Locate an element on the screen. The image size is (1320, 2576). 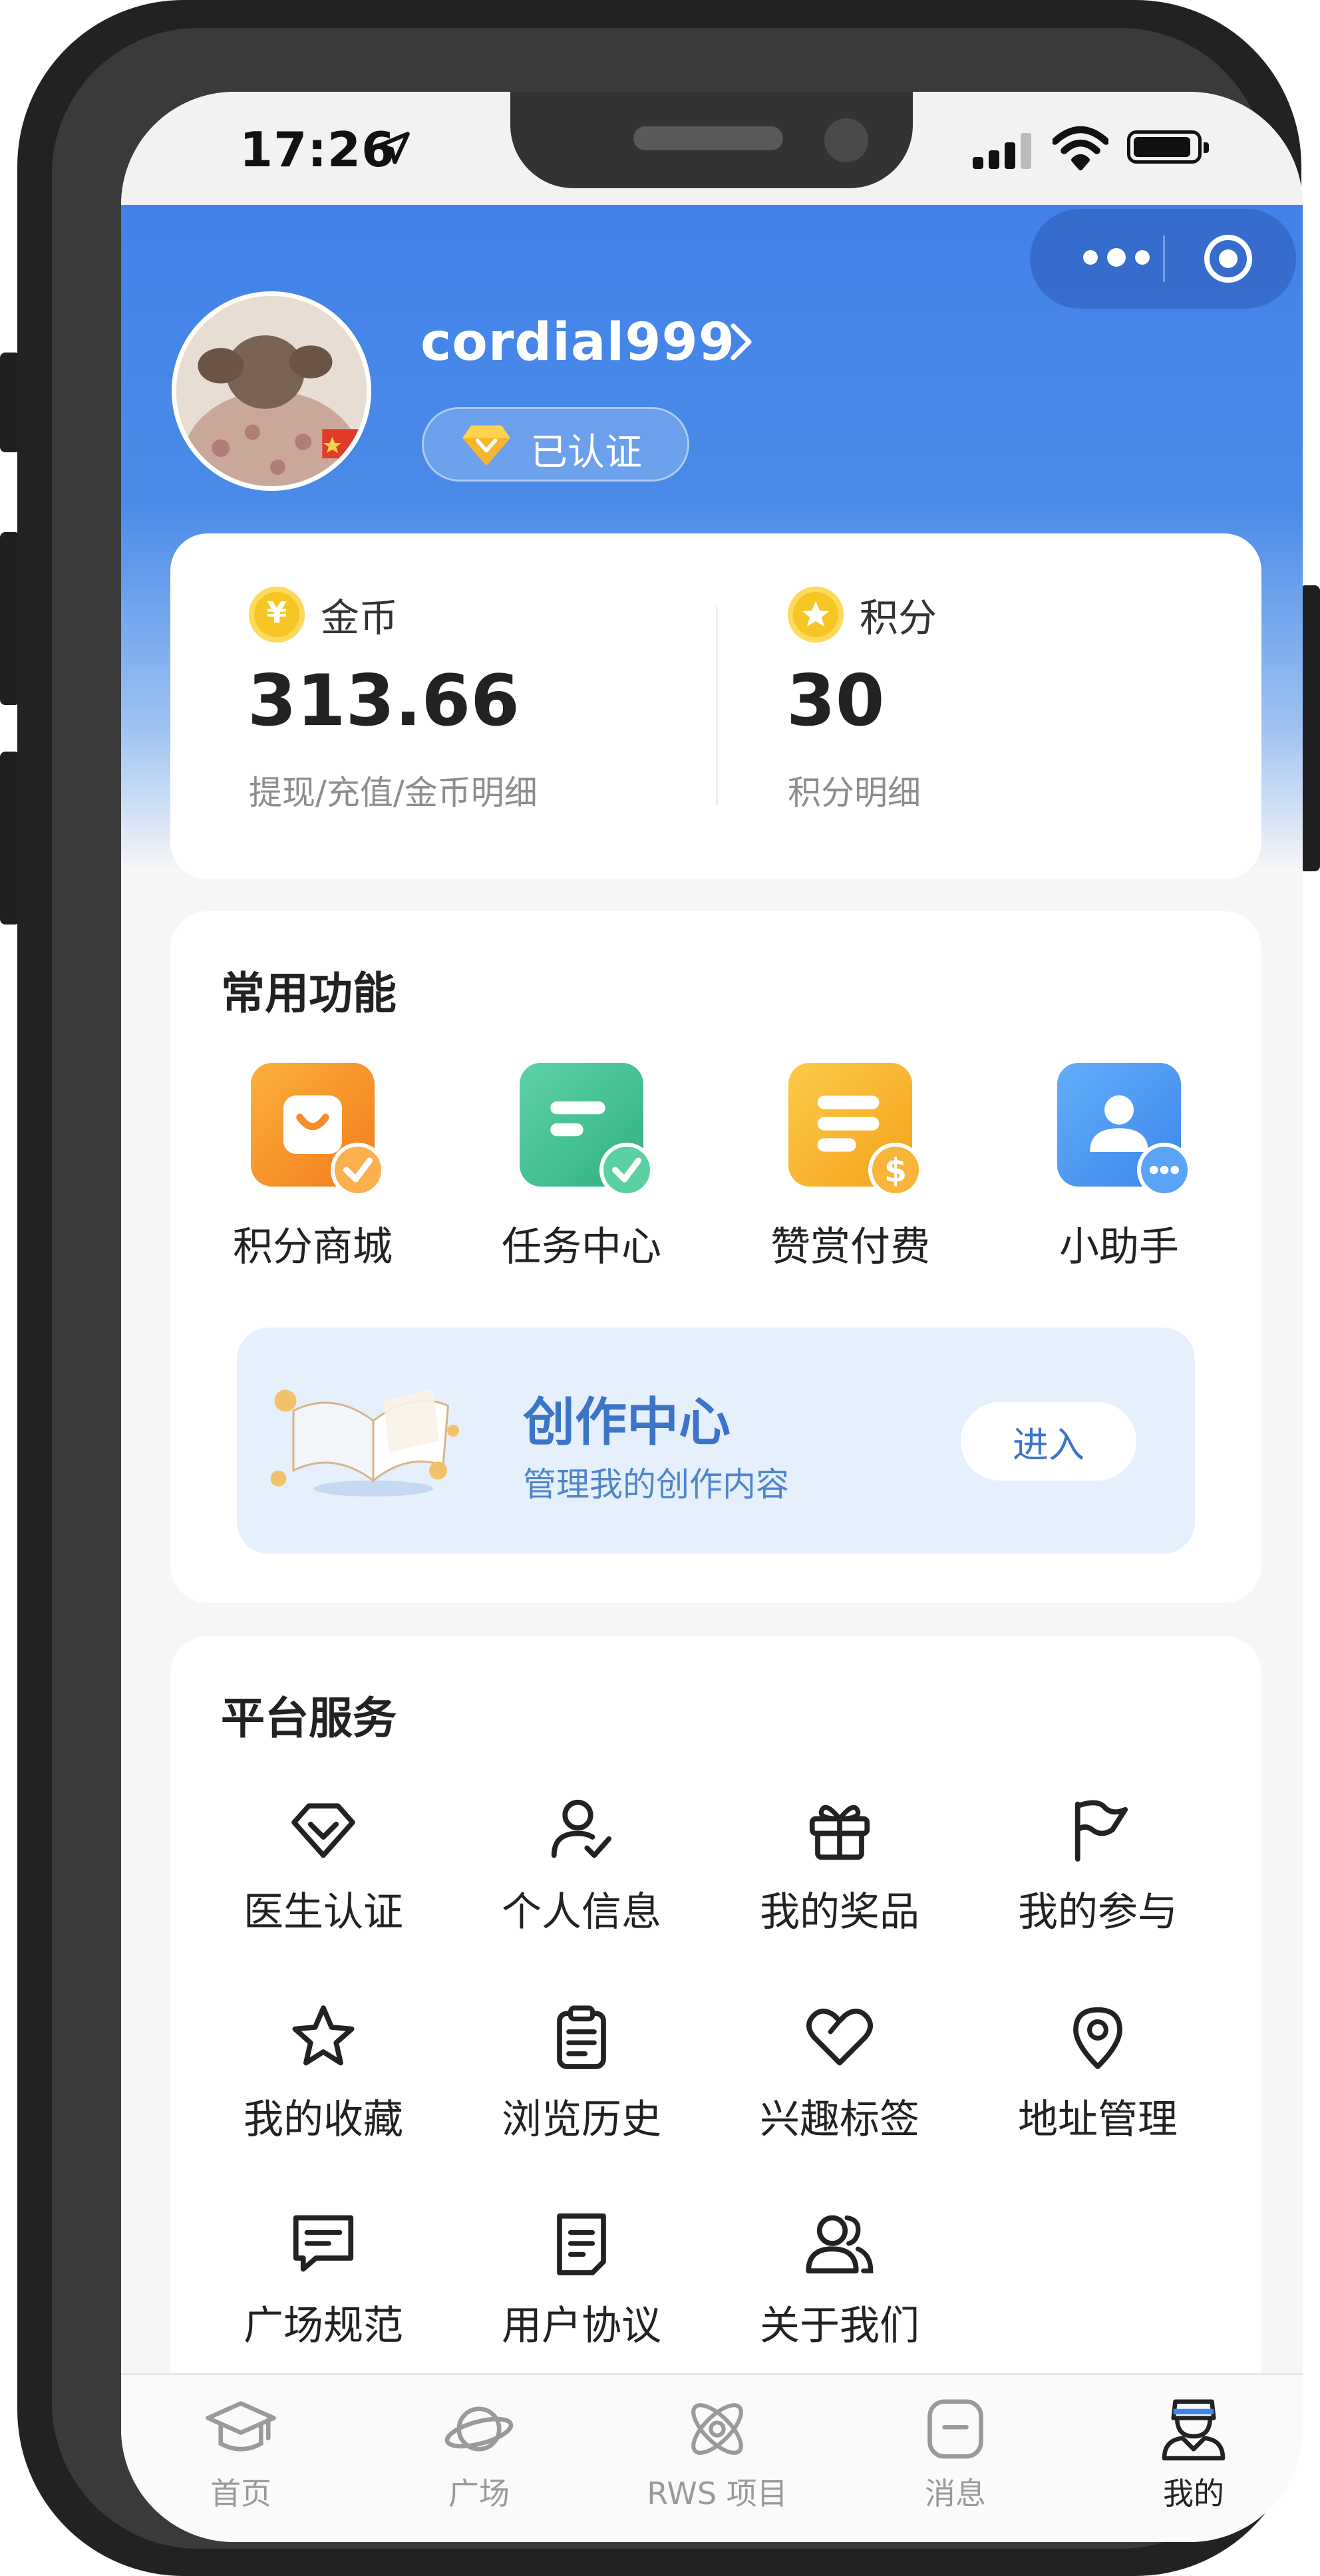
message-box-icon is located at coordinates (955, 2429).